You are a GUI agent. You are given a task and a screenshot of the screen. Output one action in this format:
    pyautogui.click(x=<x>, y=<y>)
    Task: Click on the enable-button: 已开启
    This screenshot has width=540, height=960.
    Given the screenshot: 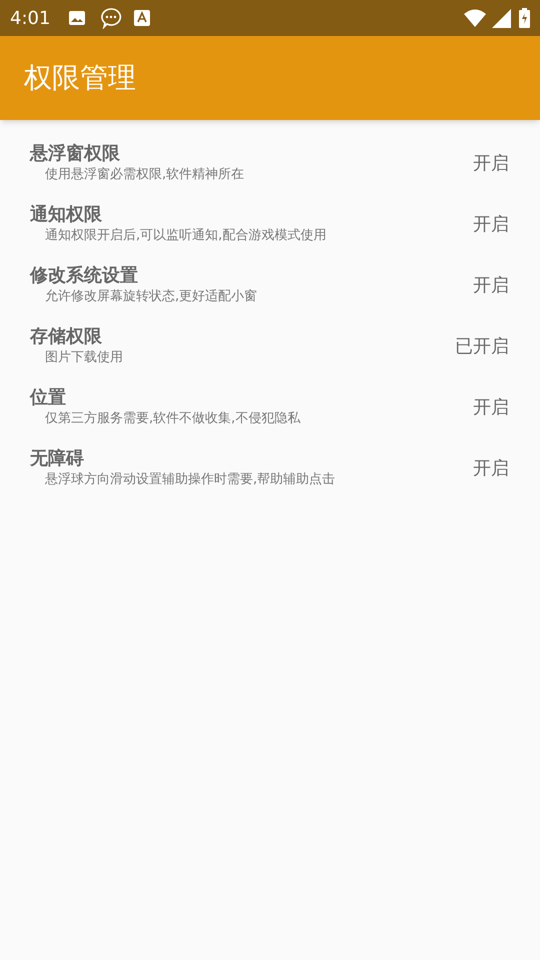 What is the action you would take?
    pyautogui.click(x=482, y=346)
    